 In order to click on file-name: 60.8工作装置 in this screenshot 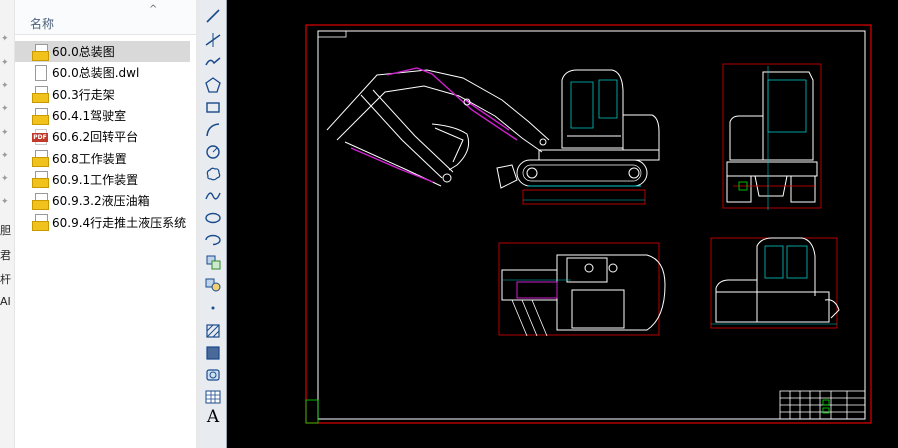, I will do `click(89, 158)`.